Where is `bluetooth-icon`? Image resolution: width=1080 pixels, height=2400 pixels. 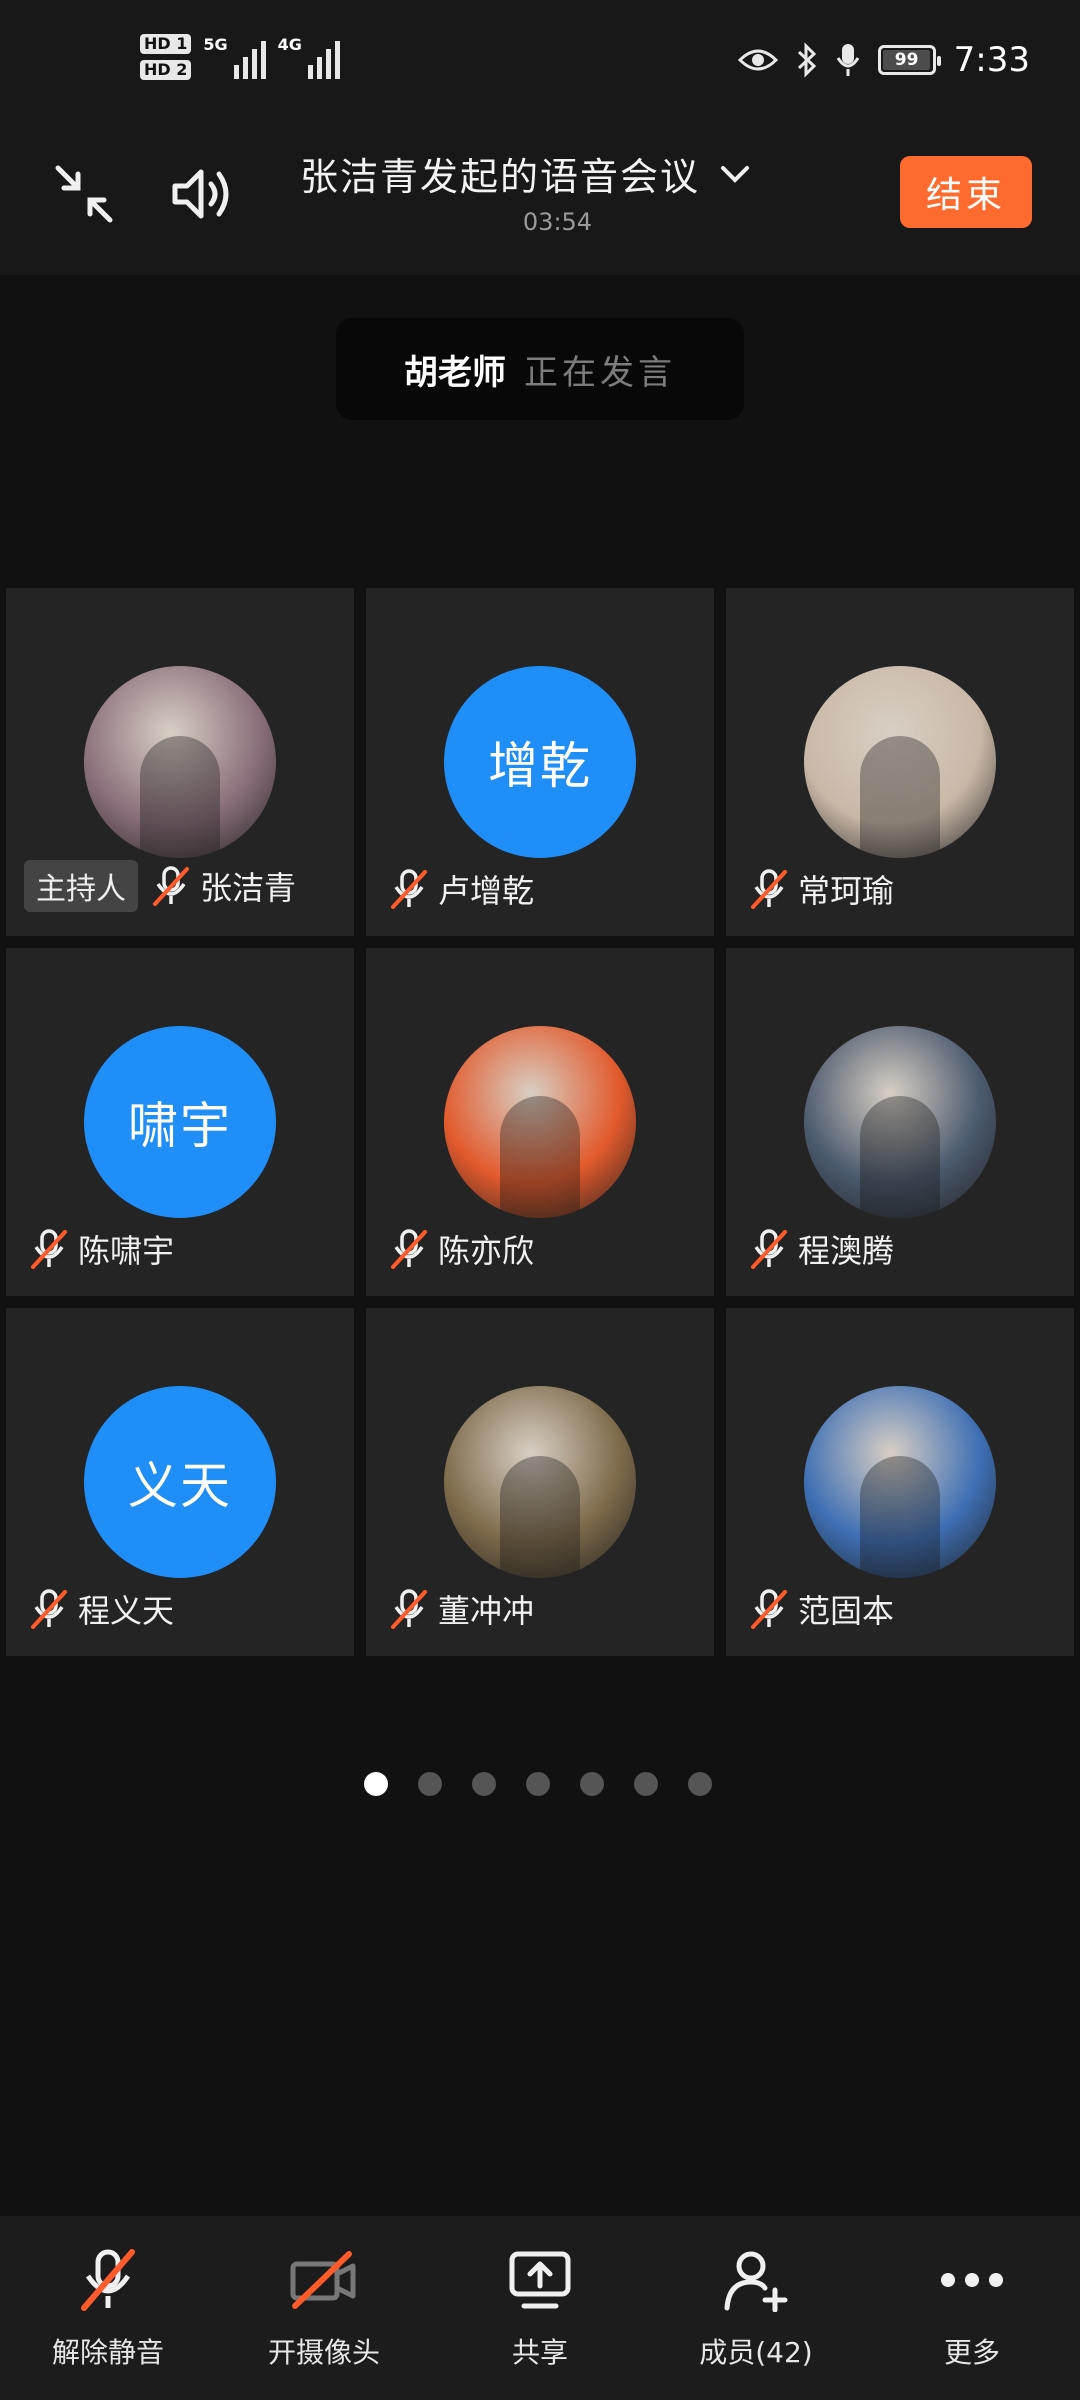 bluetooth-icon is located at coordinates (806, 60).